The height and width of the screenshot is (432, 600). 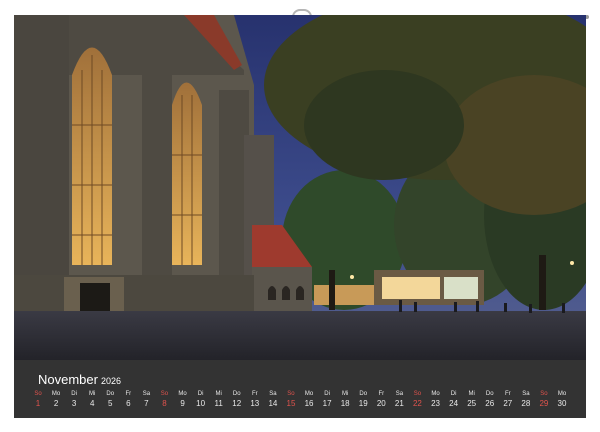 I want to click on day-cell: Do 5, so click(x=110, y=400).